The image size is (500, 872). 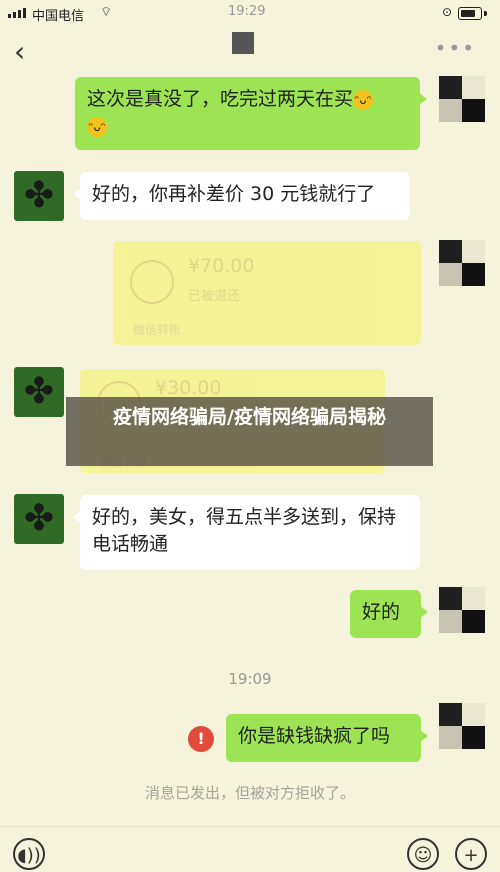 I want to click on message-bubble-received: 好的，你再补差价 30 元钱就行了, so click(x=241, y=196).